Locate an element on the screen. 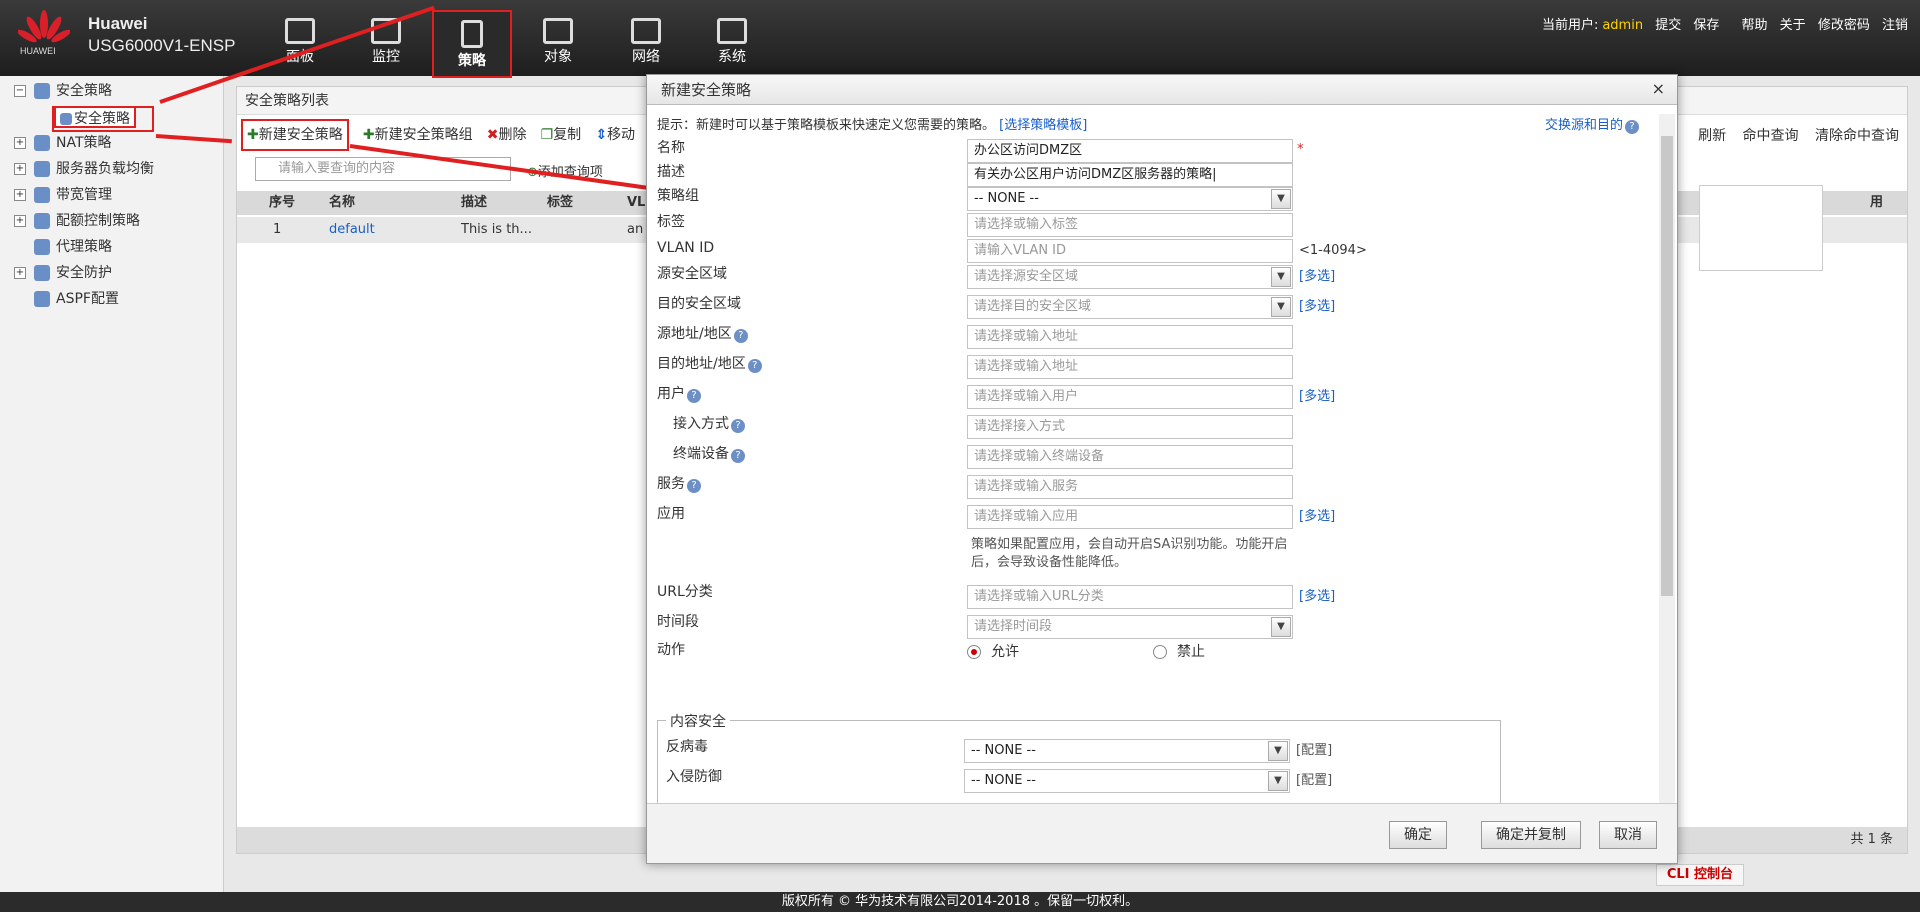  group-select: -- NONE -- ▼ is located at coordinates (1130, 199).